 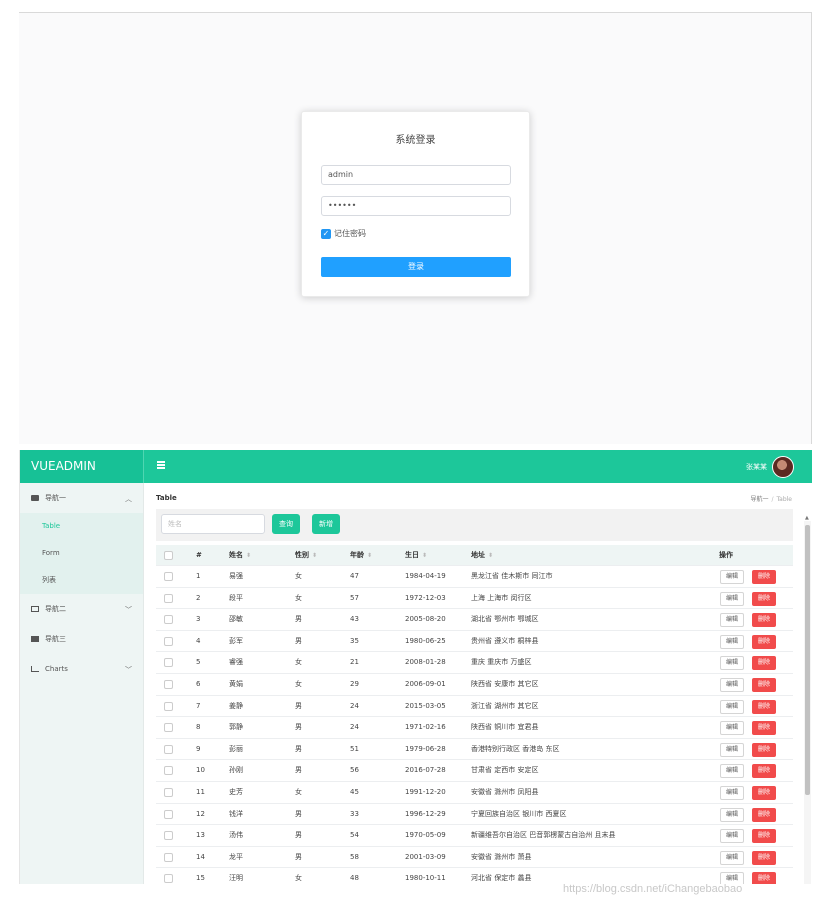 What do you see at coordinates (416, 267) in the screenshot?
I see `login-button: 登录` at bounding box center [416, 267].